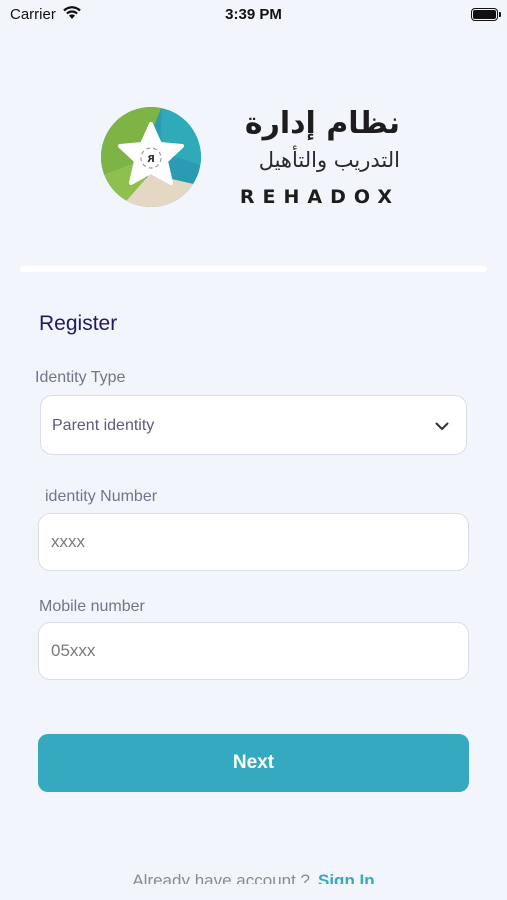 This screenshot has width=507, height=900. Describe the element at coordinates (78, 323) in the screenshot. I see `page-title: Register` at that location.